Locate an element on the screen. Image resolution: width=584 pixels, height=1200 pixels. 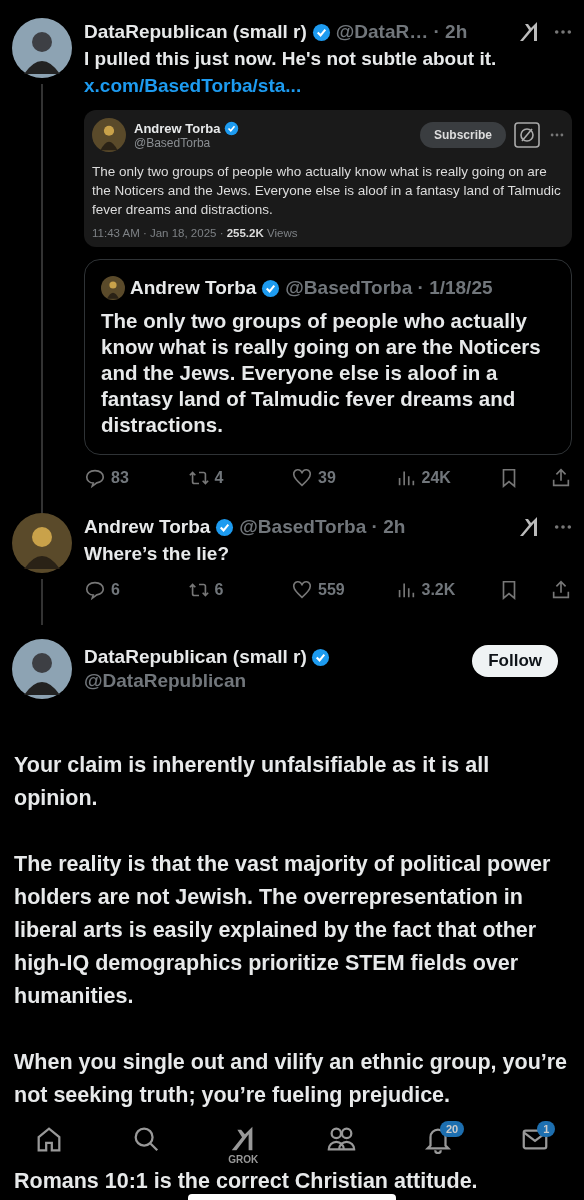
reply-paragraph: The reality is that the vast majority of political power holders are not Jewish. The overrepresentation in liberal arts is easily explained by the fact that other high-IQ demographics prioritize STEM fields over humanities. is located at coordinates (282, 930).